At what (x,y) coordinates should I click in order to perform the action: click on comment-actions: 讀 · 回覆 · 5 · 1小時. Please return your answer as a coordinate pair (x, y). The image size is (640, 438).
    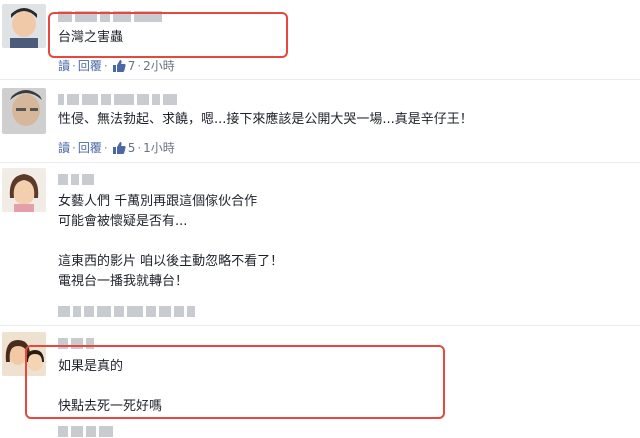
    Looking at the image, I should click on (116, 147).